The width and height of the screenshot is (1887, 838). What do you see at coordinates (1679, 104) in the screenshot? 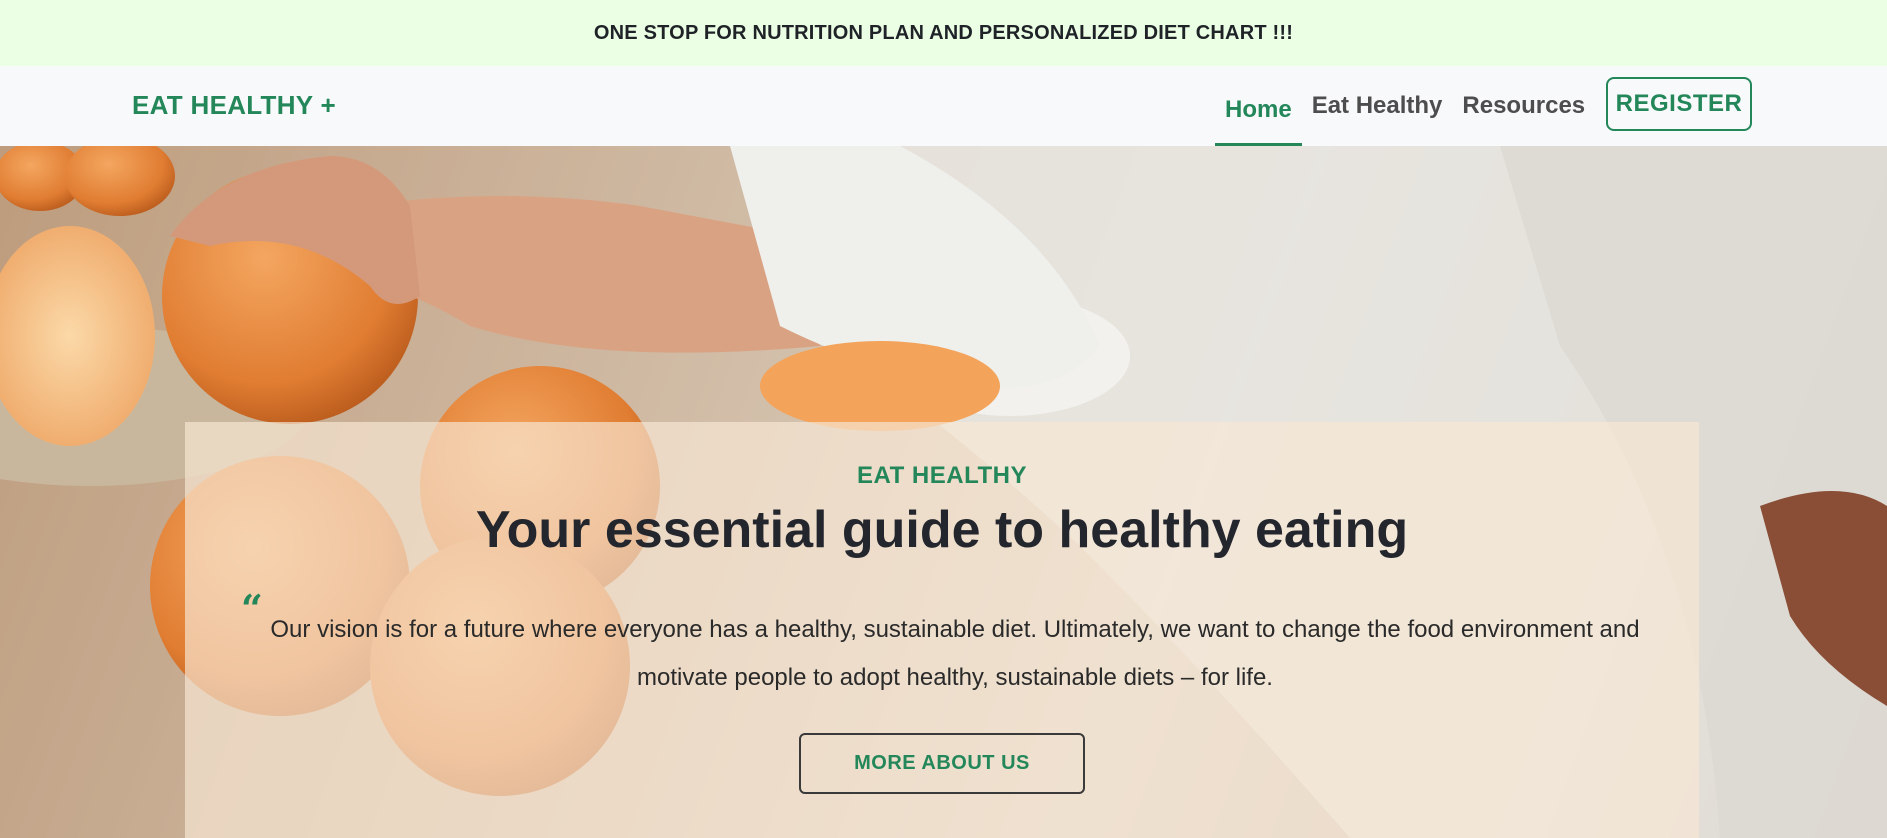
I see `register-button: REGISTER` at bounding box center [1679, 104].